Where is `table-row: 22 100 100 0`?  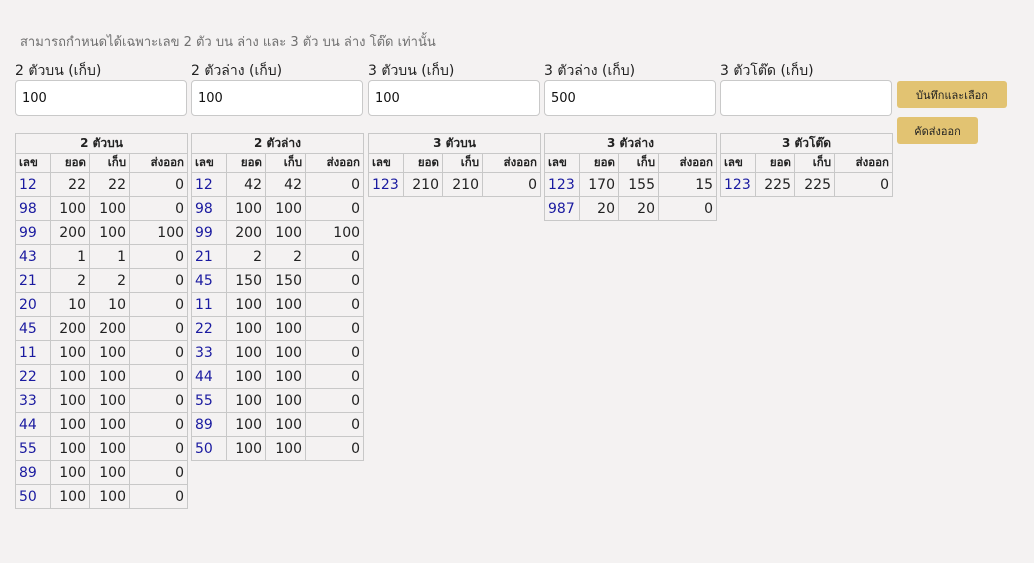 table-row: 22 100 100 0 is located at coordinates (278, 328).